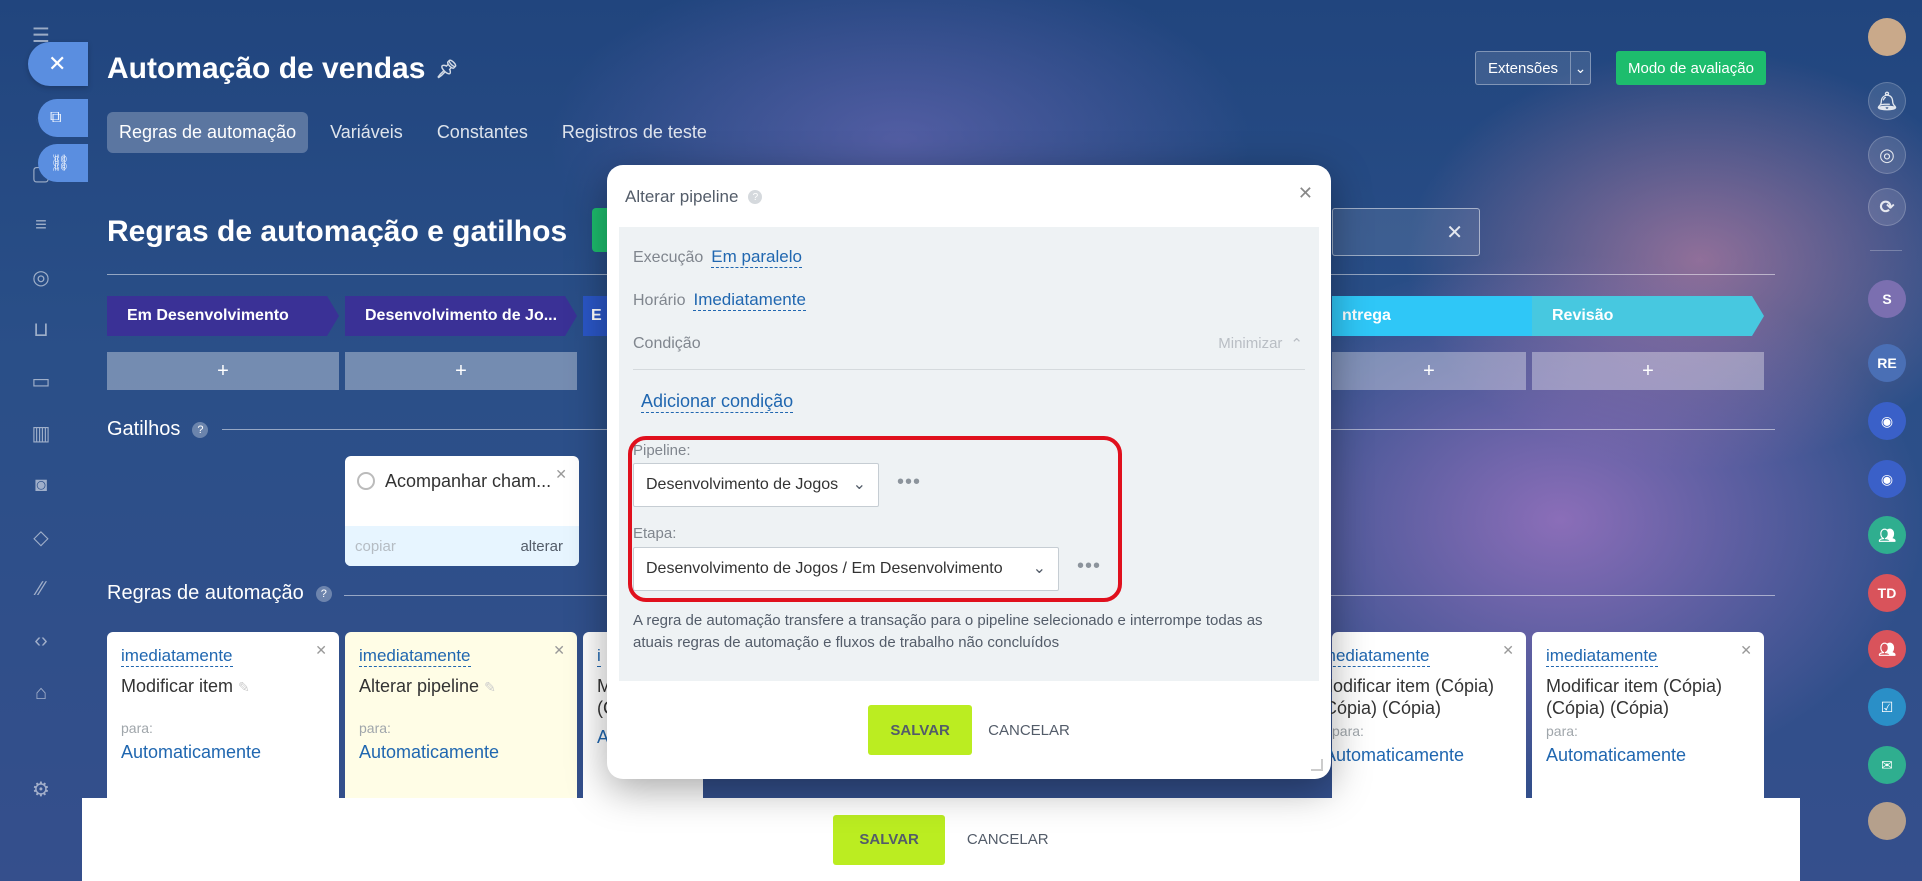 The height and width of the screenshot is (881, 1922). Describe the element at coordinates (1887, 207) in the screenshot. I see `sync-icon: ⟳` at that location.